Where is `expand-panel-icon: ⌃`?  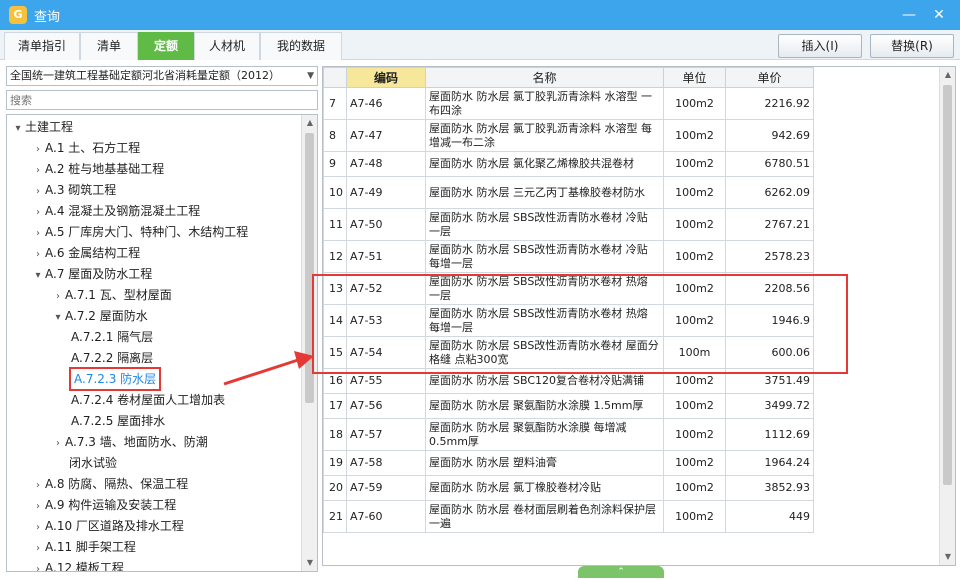
expand-panel-icon: ⌃ is located at coordinates (621, 572).